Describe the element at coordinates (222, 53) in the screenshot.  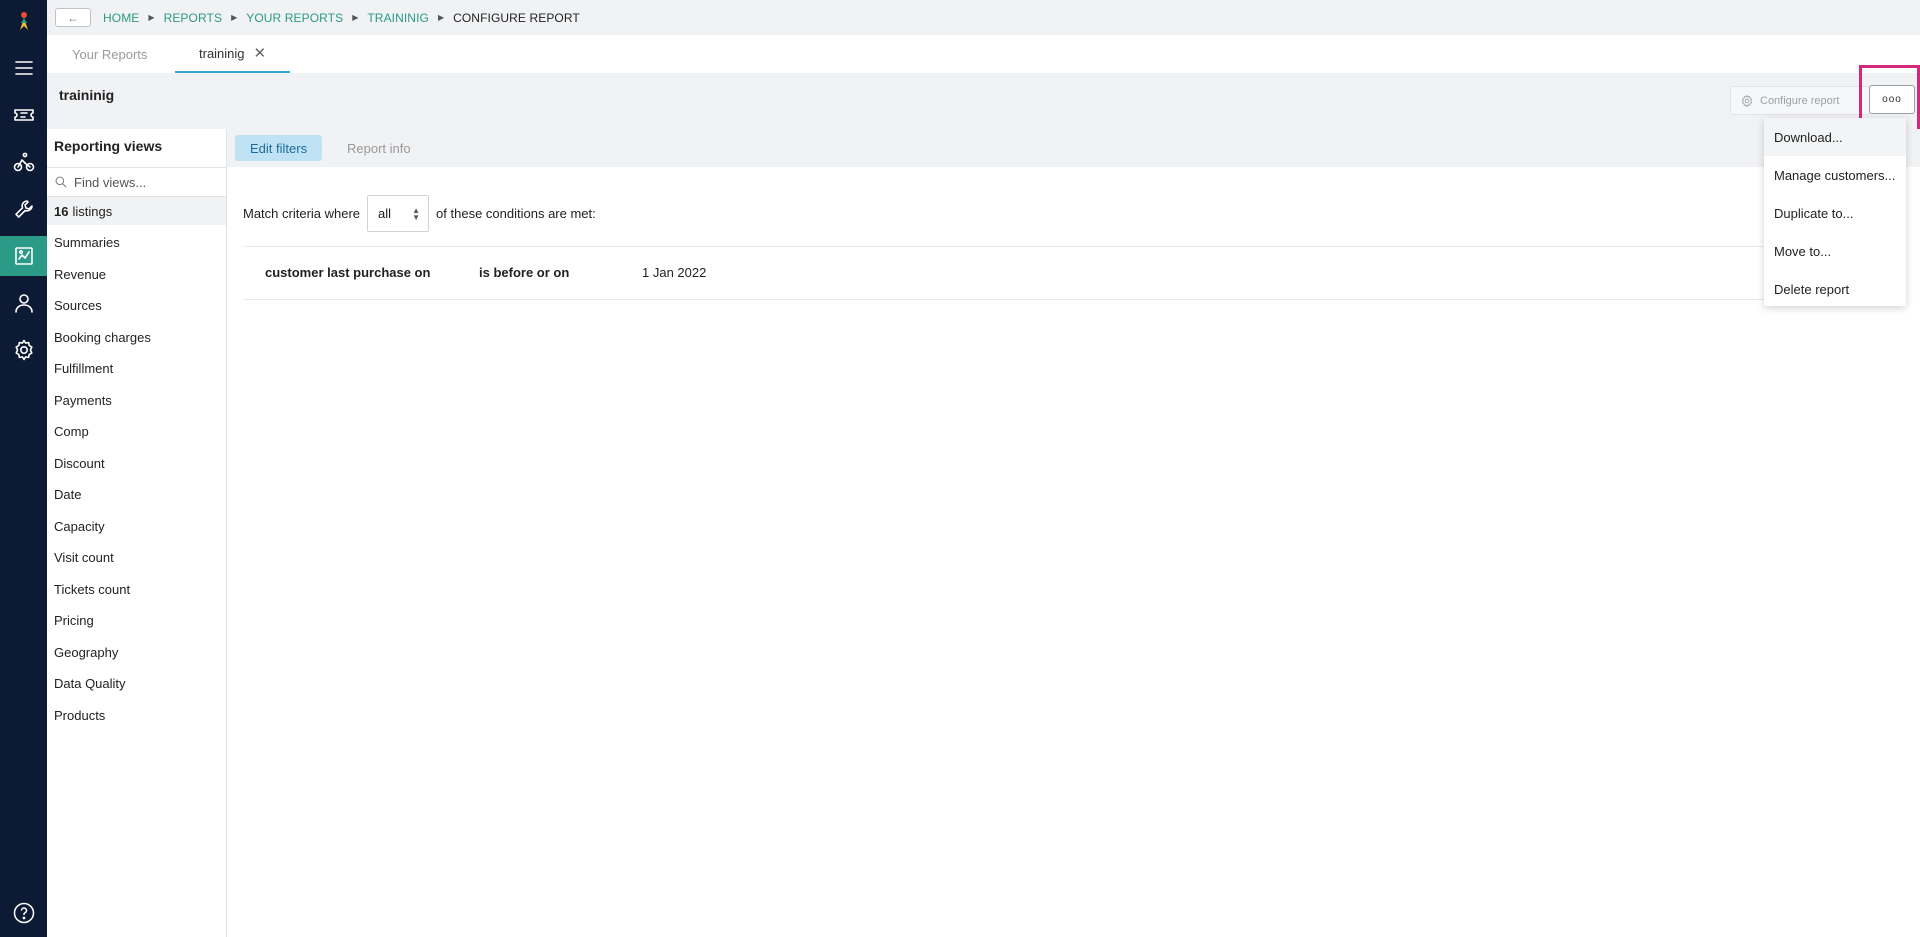
I see `tab-label: traininig` at that location.